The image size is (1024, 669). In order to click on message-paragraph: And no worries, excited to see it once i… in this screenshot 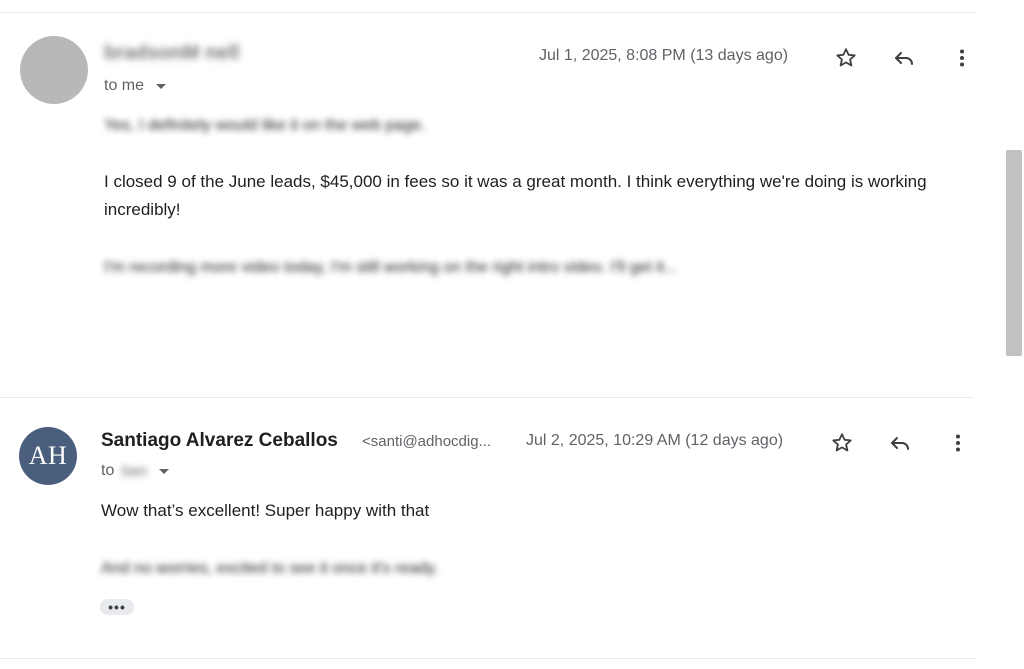, I will do `click(270, 568)`.